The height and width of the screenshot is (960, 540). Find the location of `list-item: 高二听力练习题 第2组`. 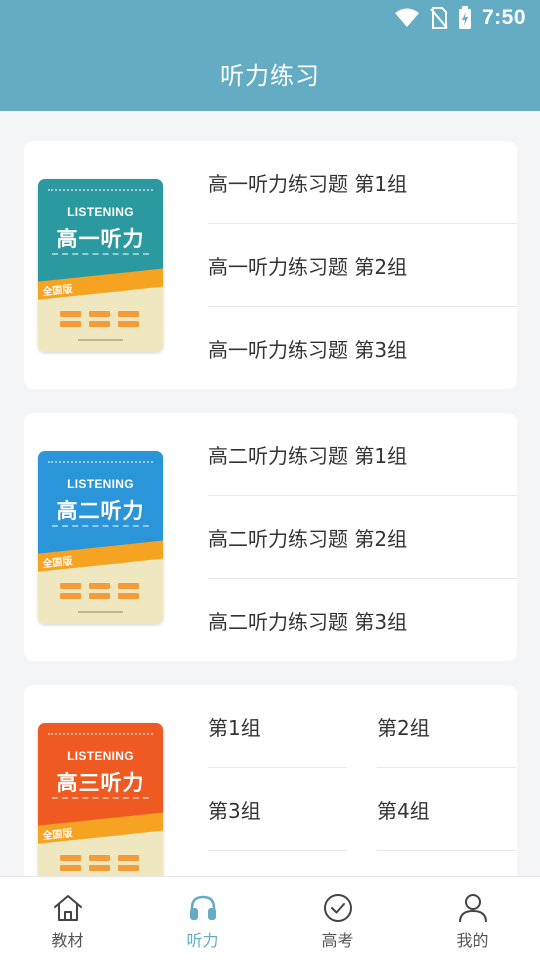

list-item: 高二听力练习题 第2组 is located at coordinates (362, 537).